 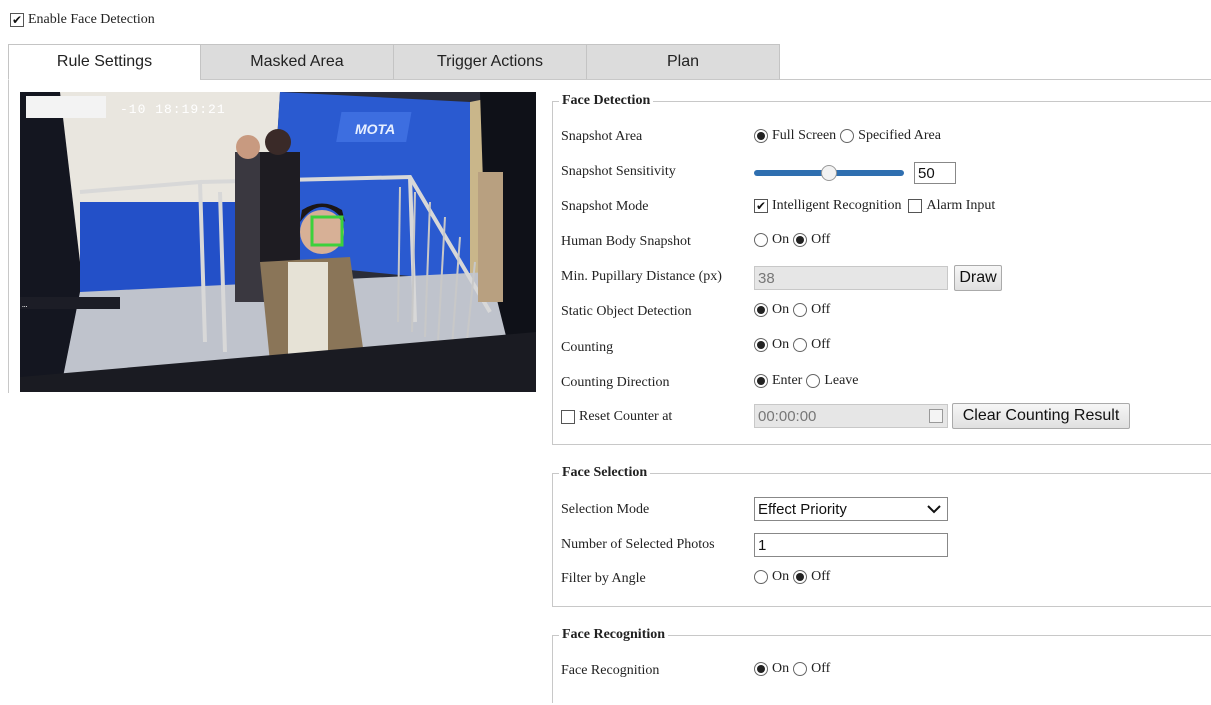 I want to click on reset-counter-checkbox, so click(x=568, y=417).